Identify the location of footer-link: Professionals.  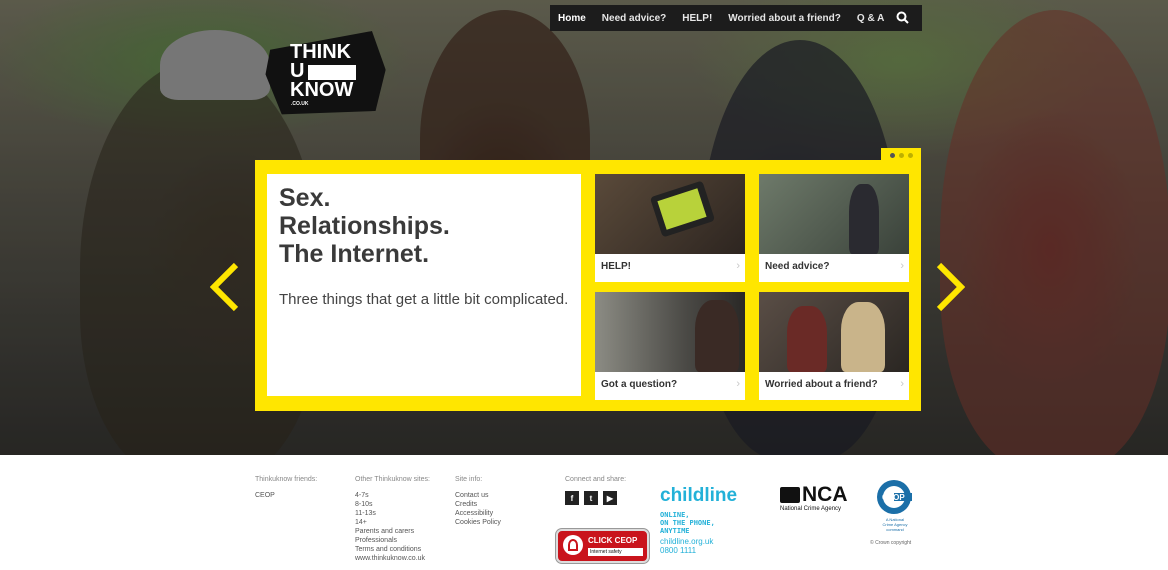
(392, 540).